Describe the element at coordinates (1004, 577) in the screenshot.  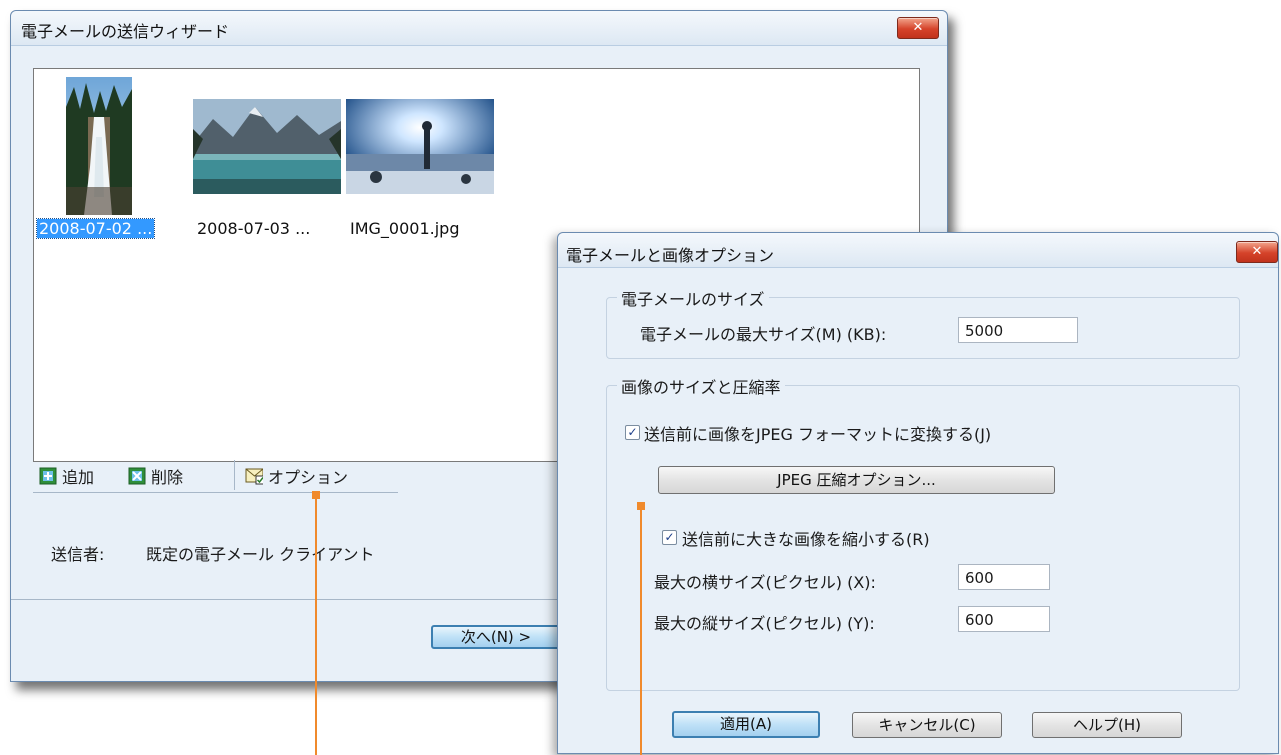
I see `max-width-field: 600` at that location.